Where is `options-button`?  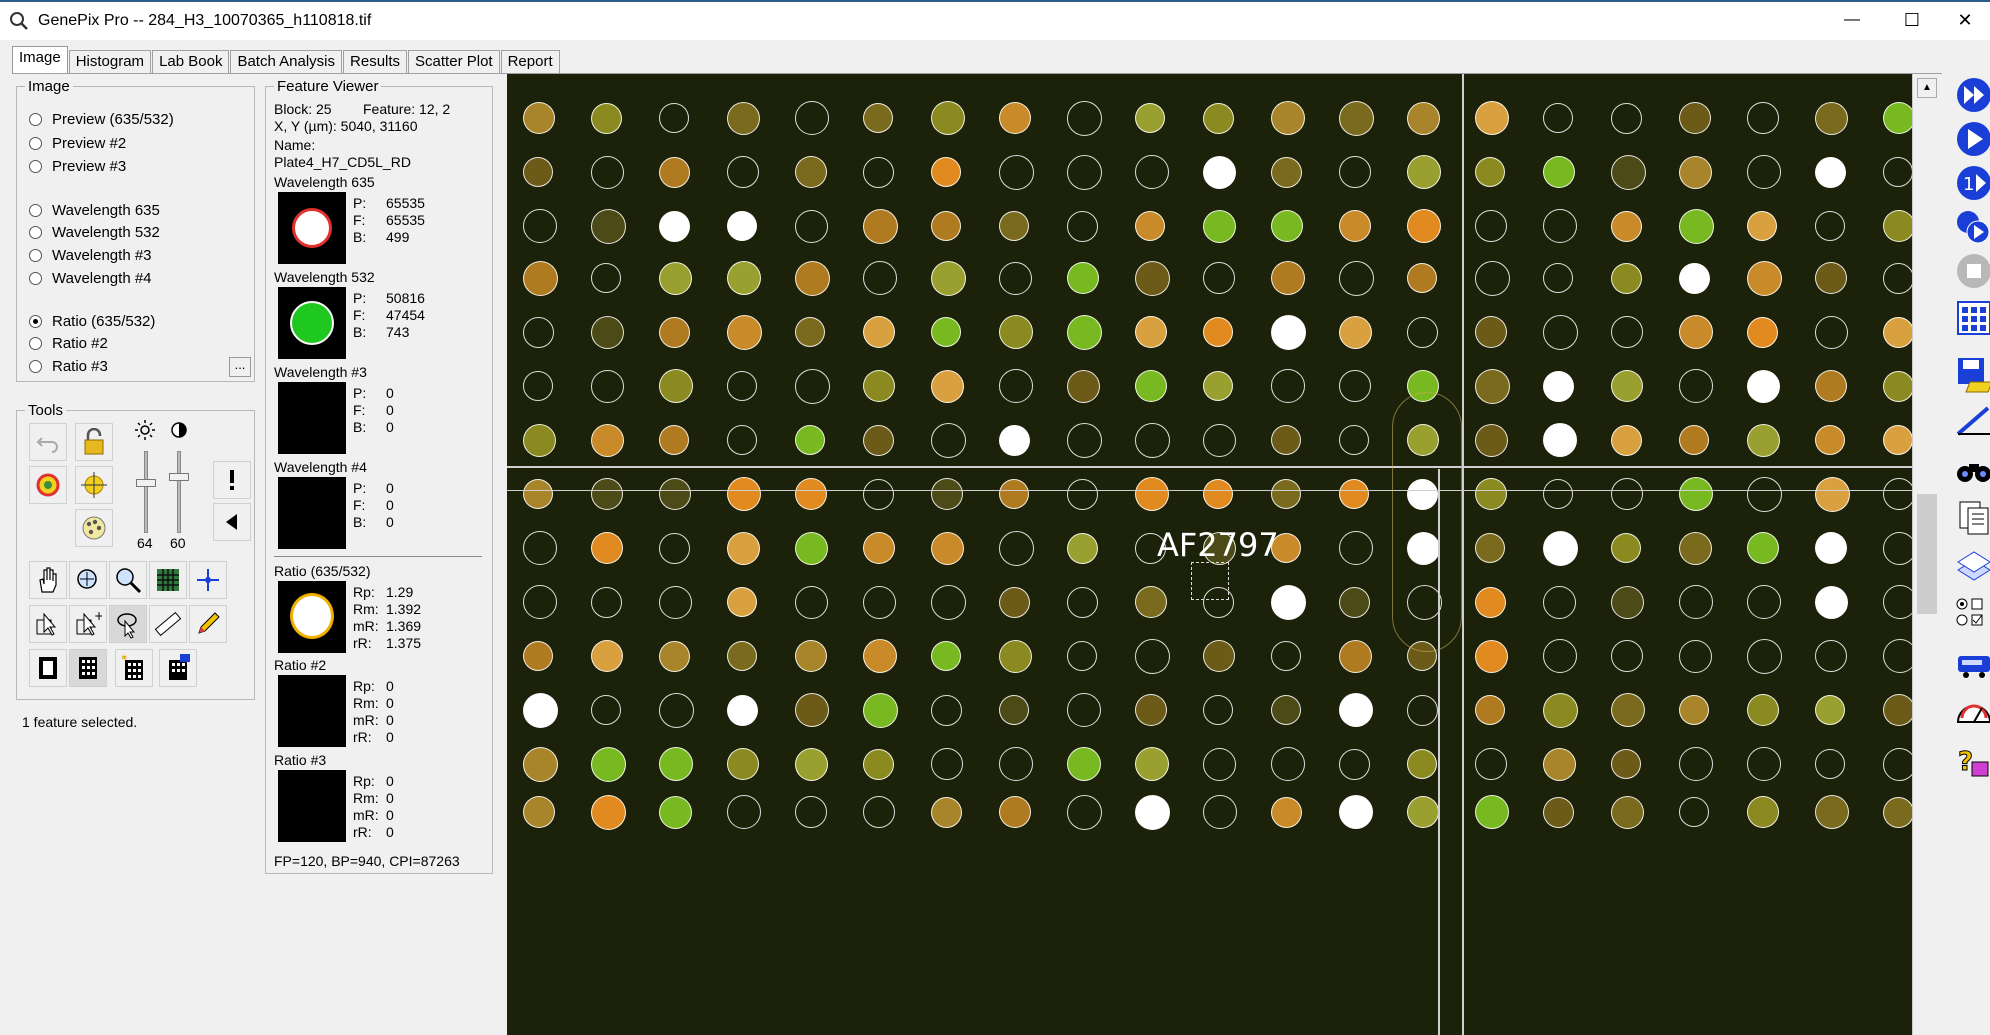
options-button is located at coordinates (1972, 613).